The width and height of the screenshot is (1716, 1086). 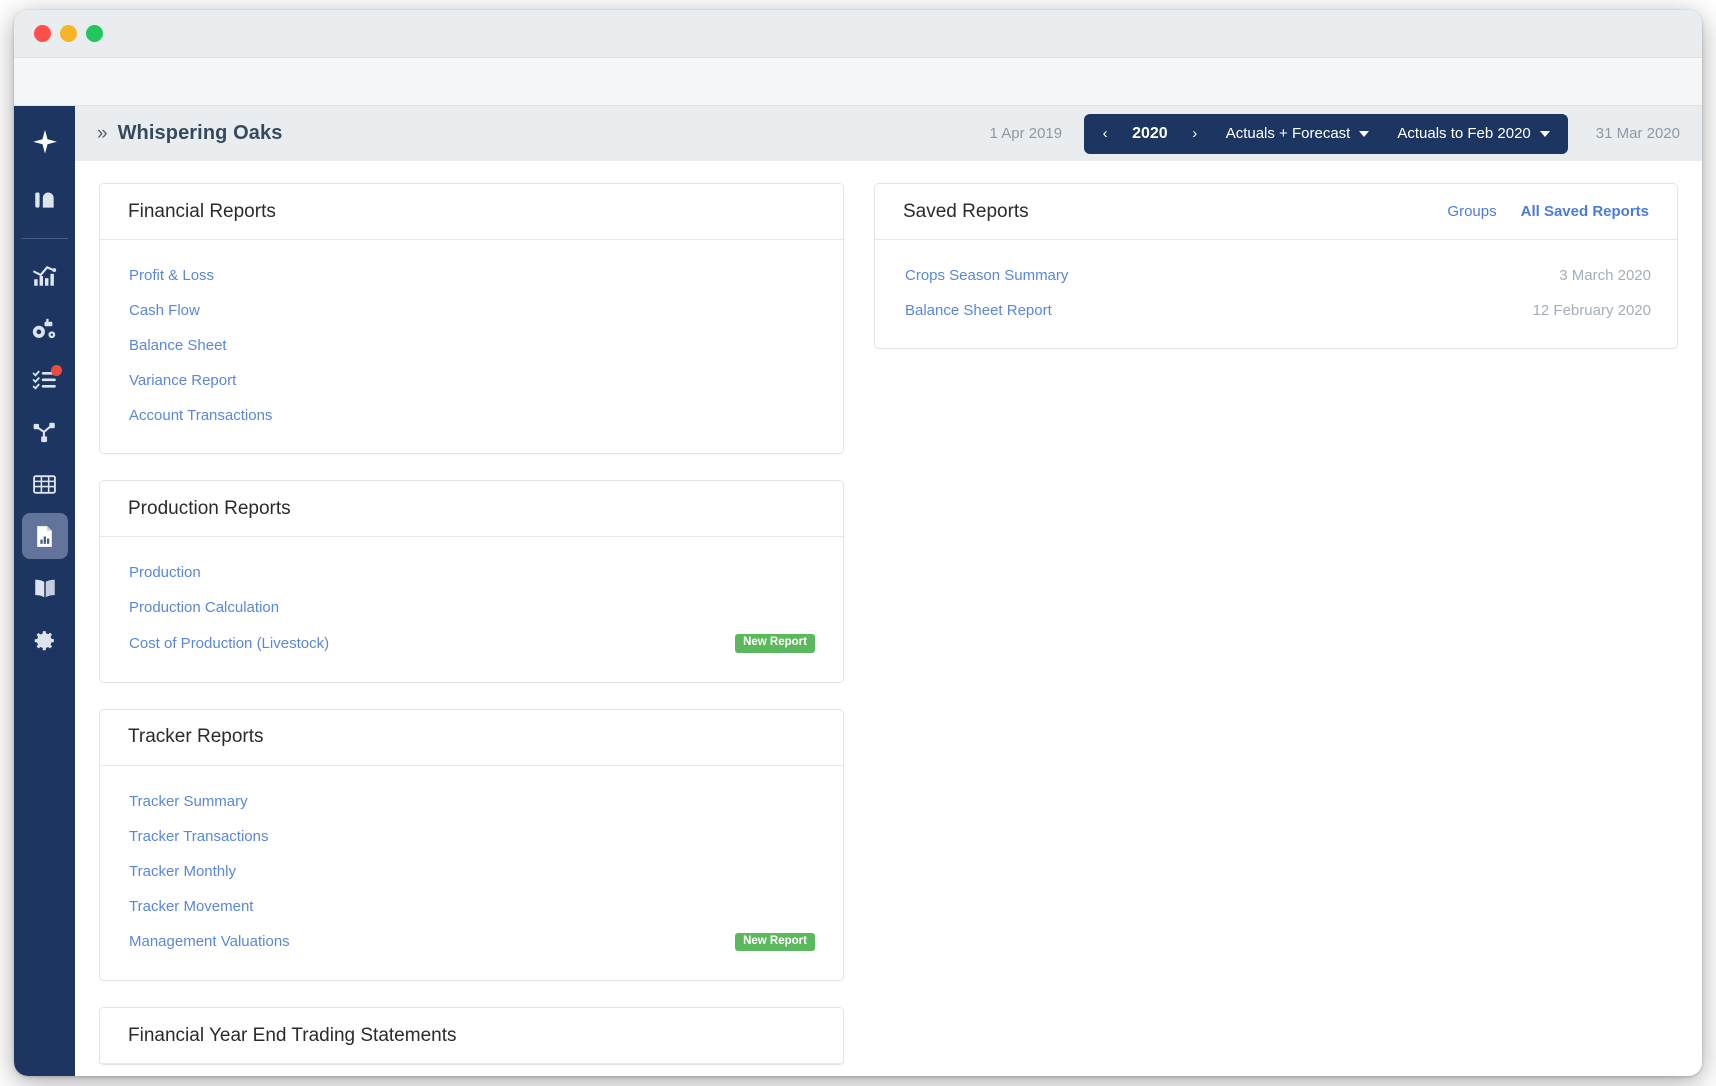 What do you see at coordinates (188, 801) in the screenshot?
I see `report-link: Tracker Summary` at bounding box center [188, 801].